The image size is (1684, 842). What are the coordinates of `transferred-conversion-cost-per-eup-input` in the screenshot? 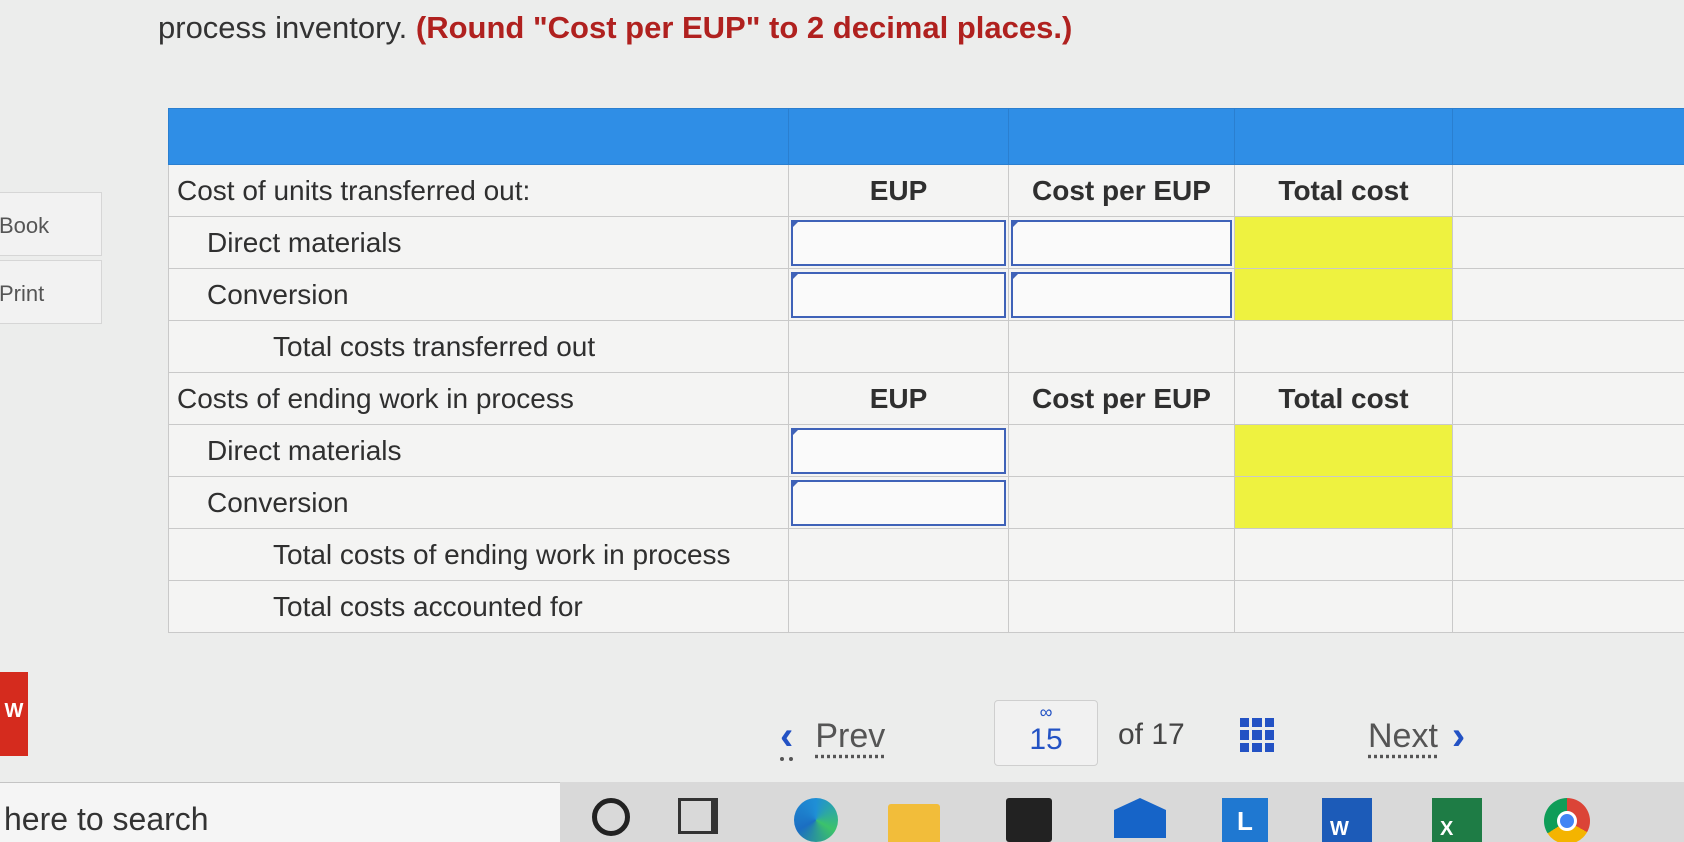 It's located at (1121, 294).